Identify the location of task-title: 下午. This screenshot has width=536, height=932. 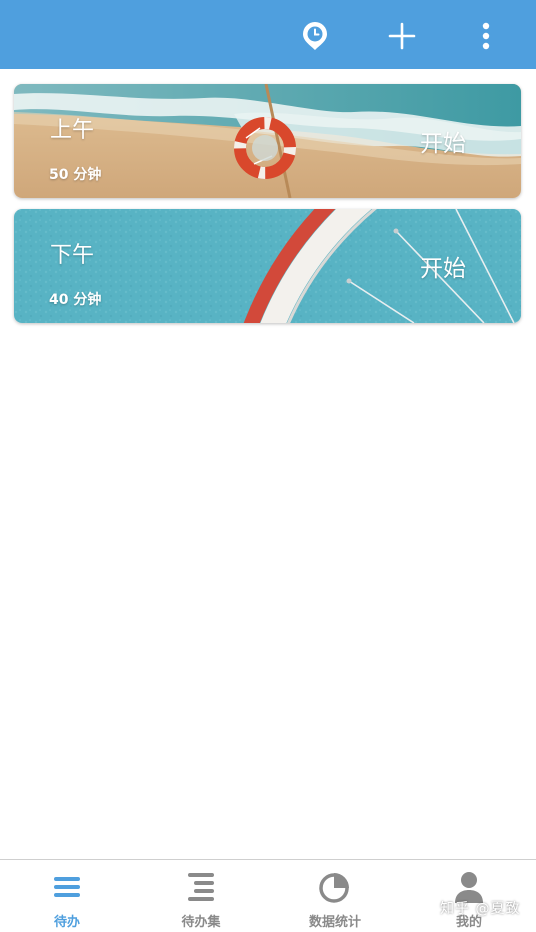
(72, 255).